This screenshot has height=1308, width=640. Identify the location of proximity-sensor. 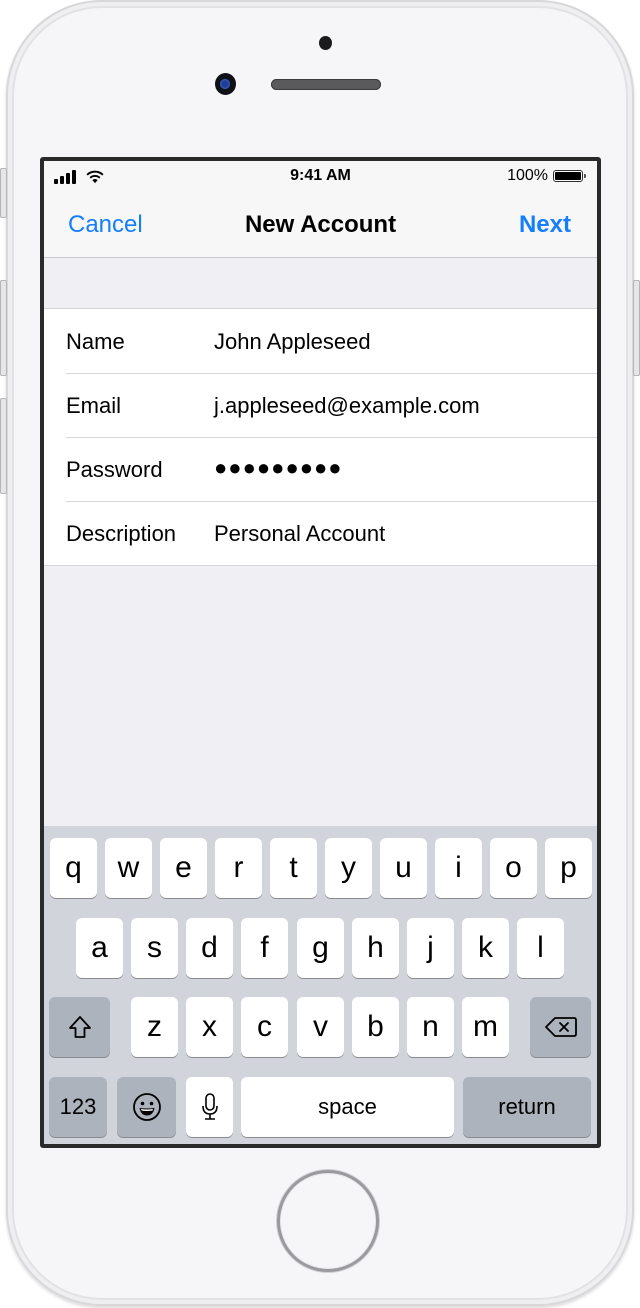
(325, 43).